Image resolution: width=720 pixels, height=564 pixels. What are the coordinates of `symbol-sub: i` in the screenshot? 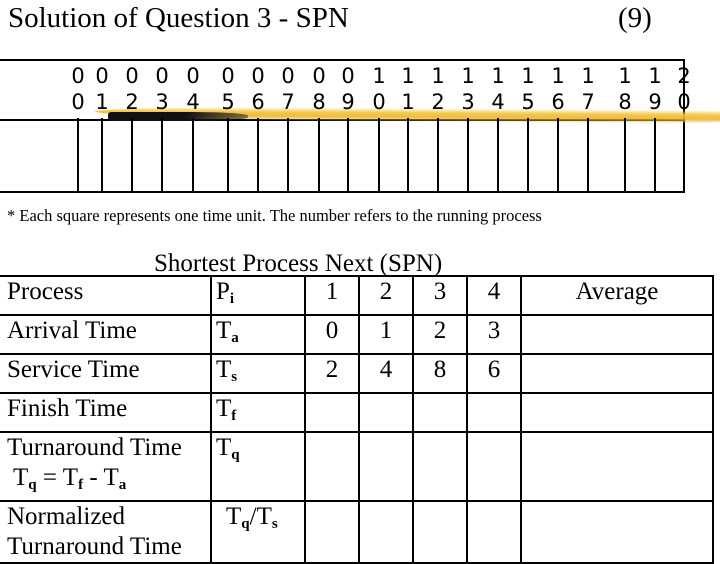 It's located at (232, 299).